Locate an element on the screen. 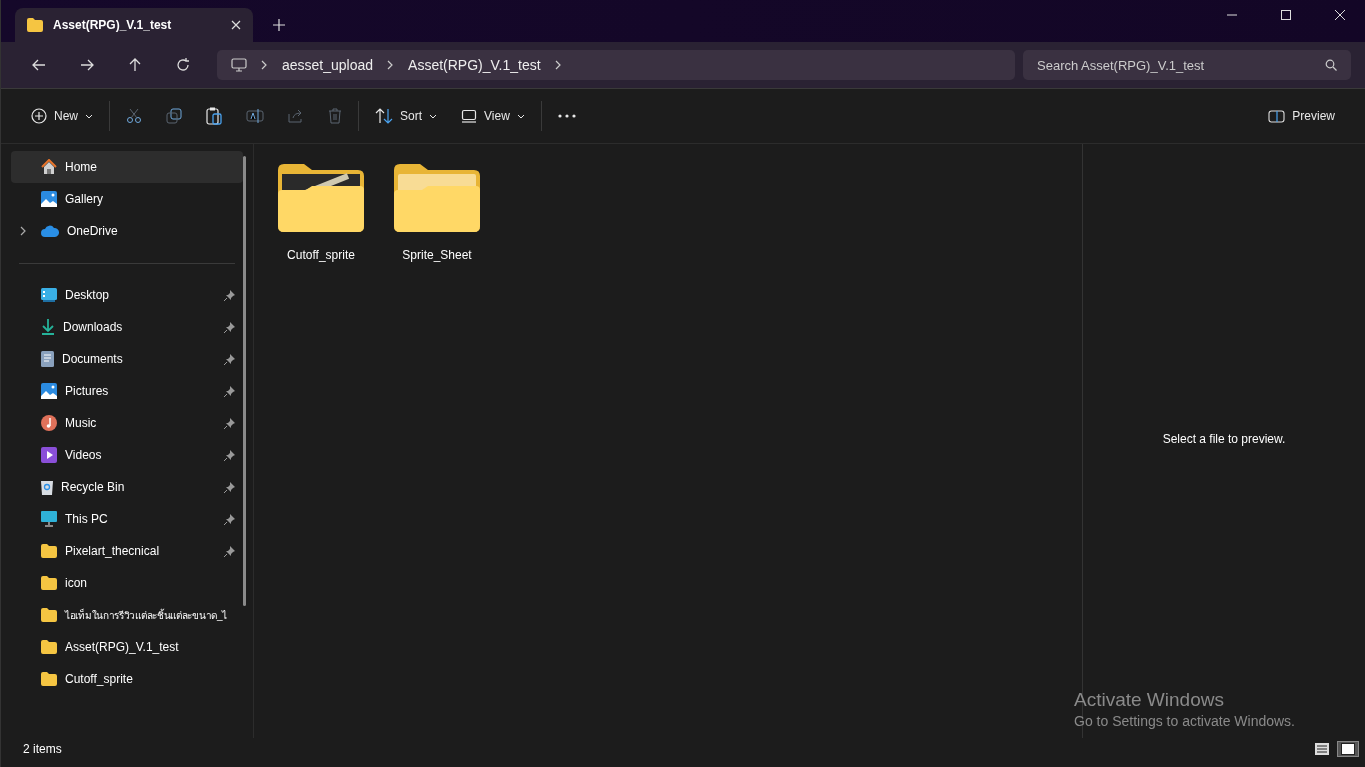  desktop-icon is located at coordinates (49, 295).